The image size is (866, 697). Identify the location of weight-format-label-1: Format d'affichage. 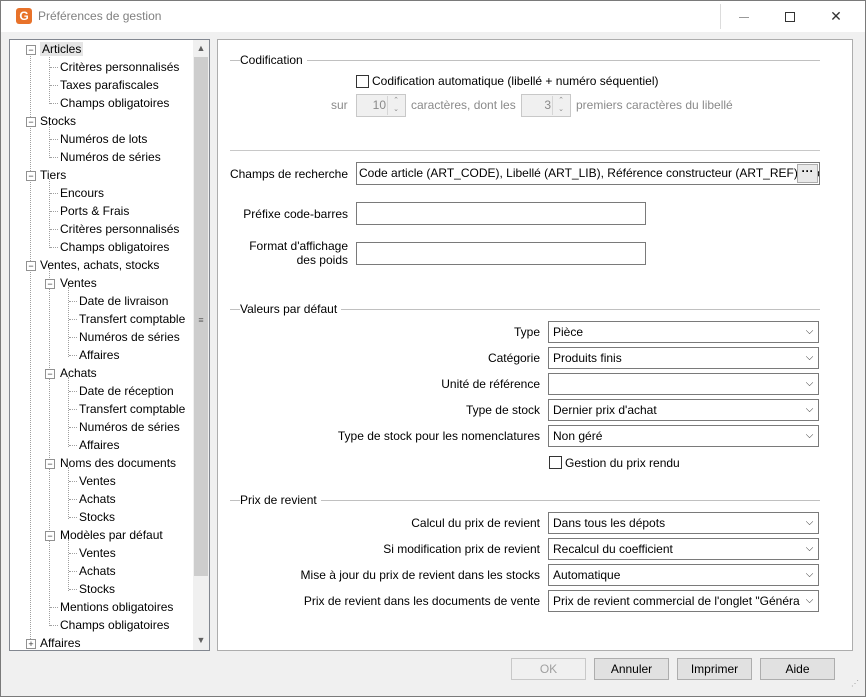
(298, 246).